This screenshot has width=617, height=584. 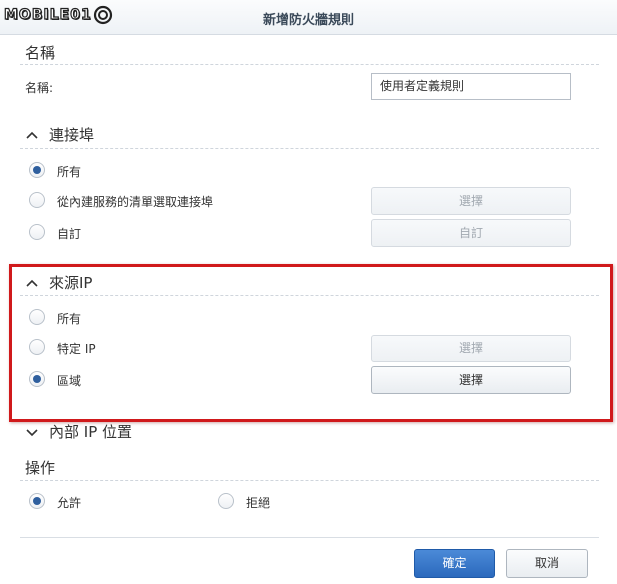 I want to click on dialog-title: 新增防火牆規則, so click(x=308, y=20).